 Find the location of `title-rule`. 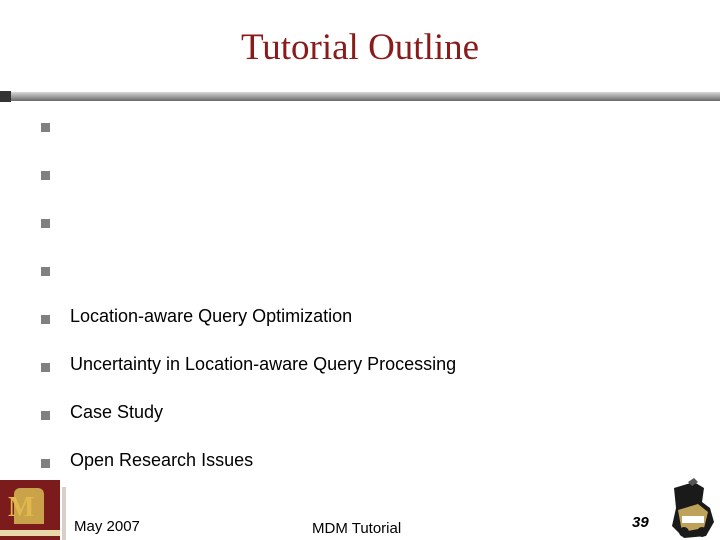

title-rule is located at coordinates (360, 96).